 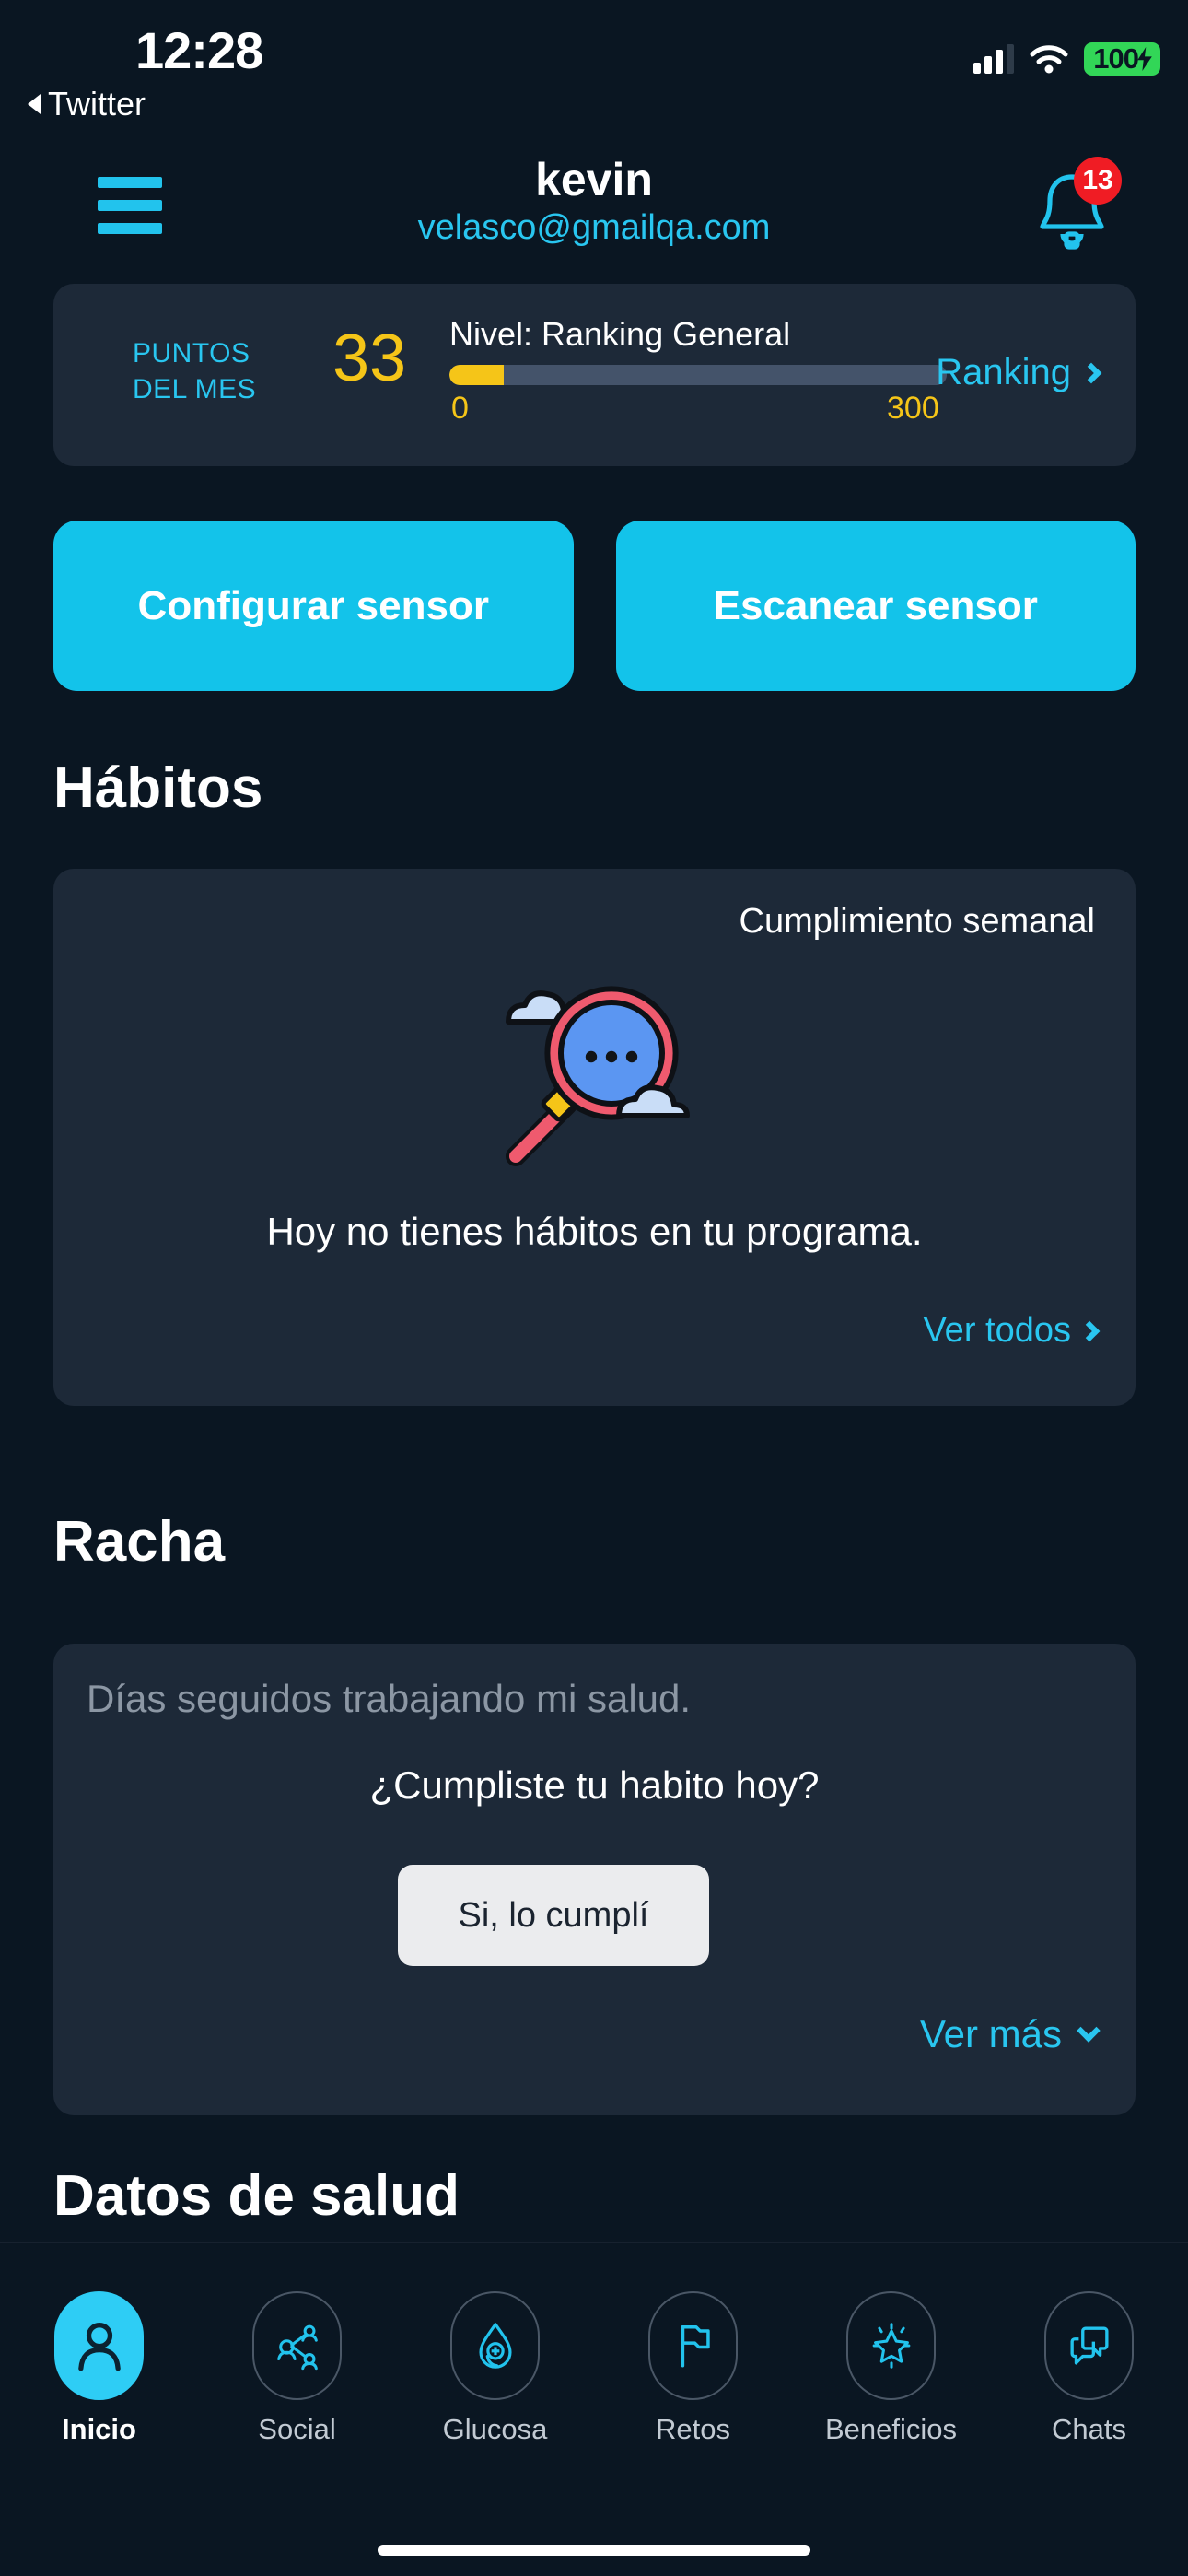 I want to click on app-header: kevin velasco@gmailqa.com 13, so click(x=594, y=212).